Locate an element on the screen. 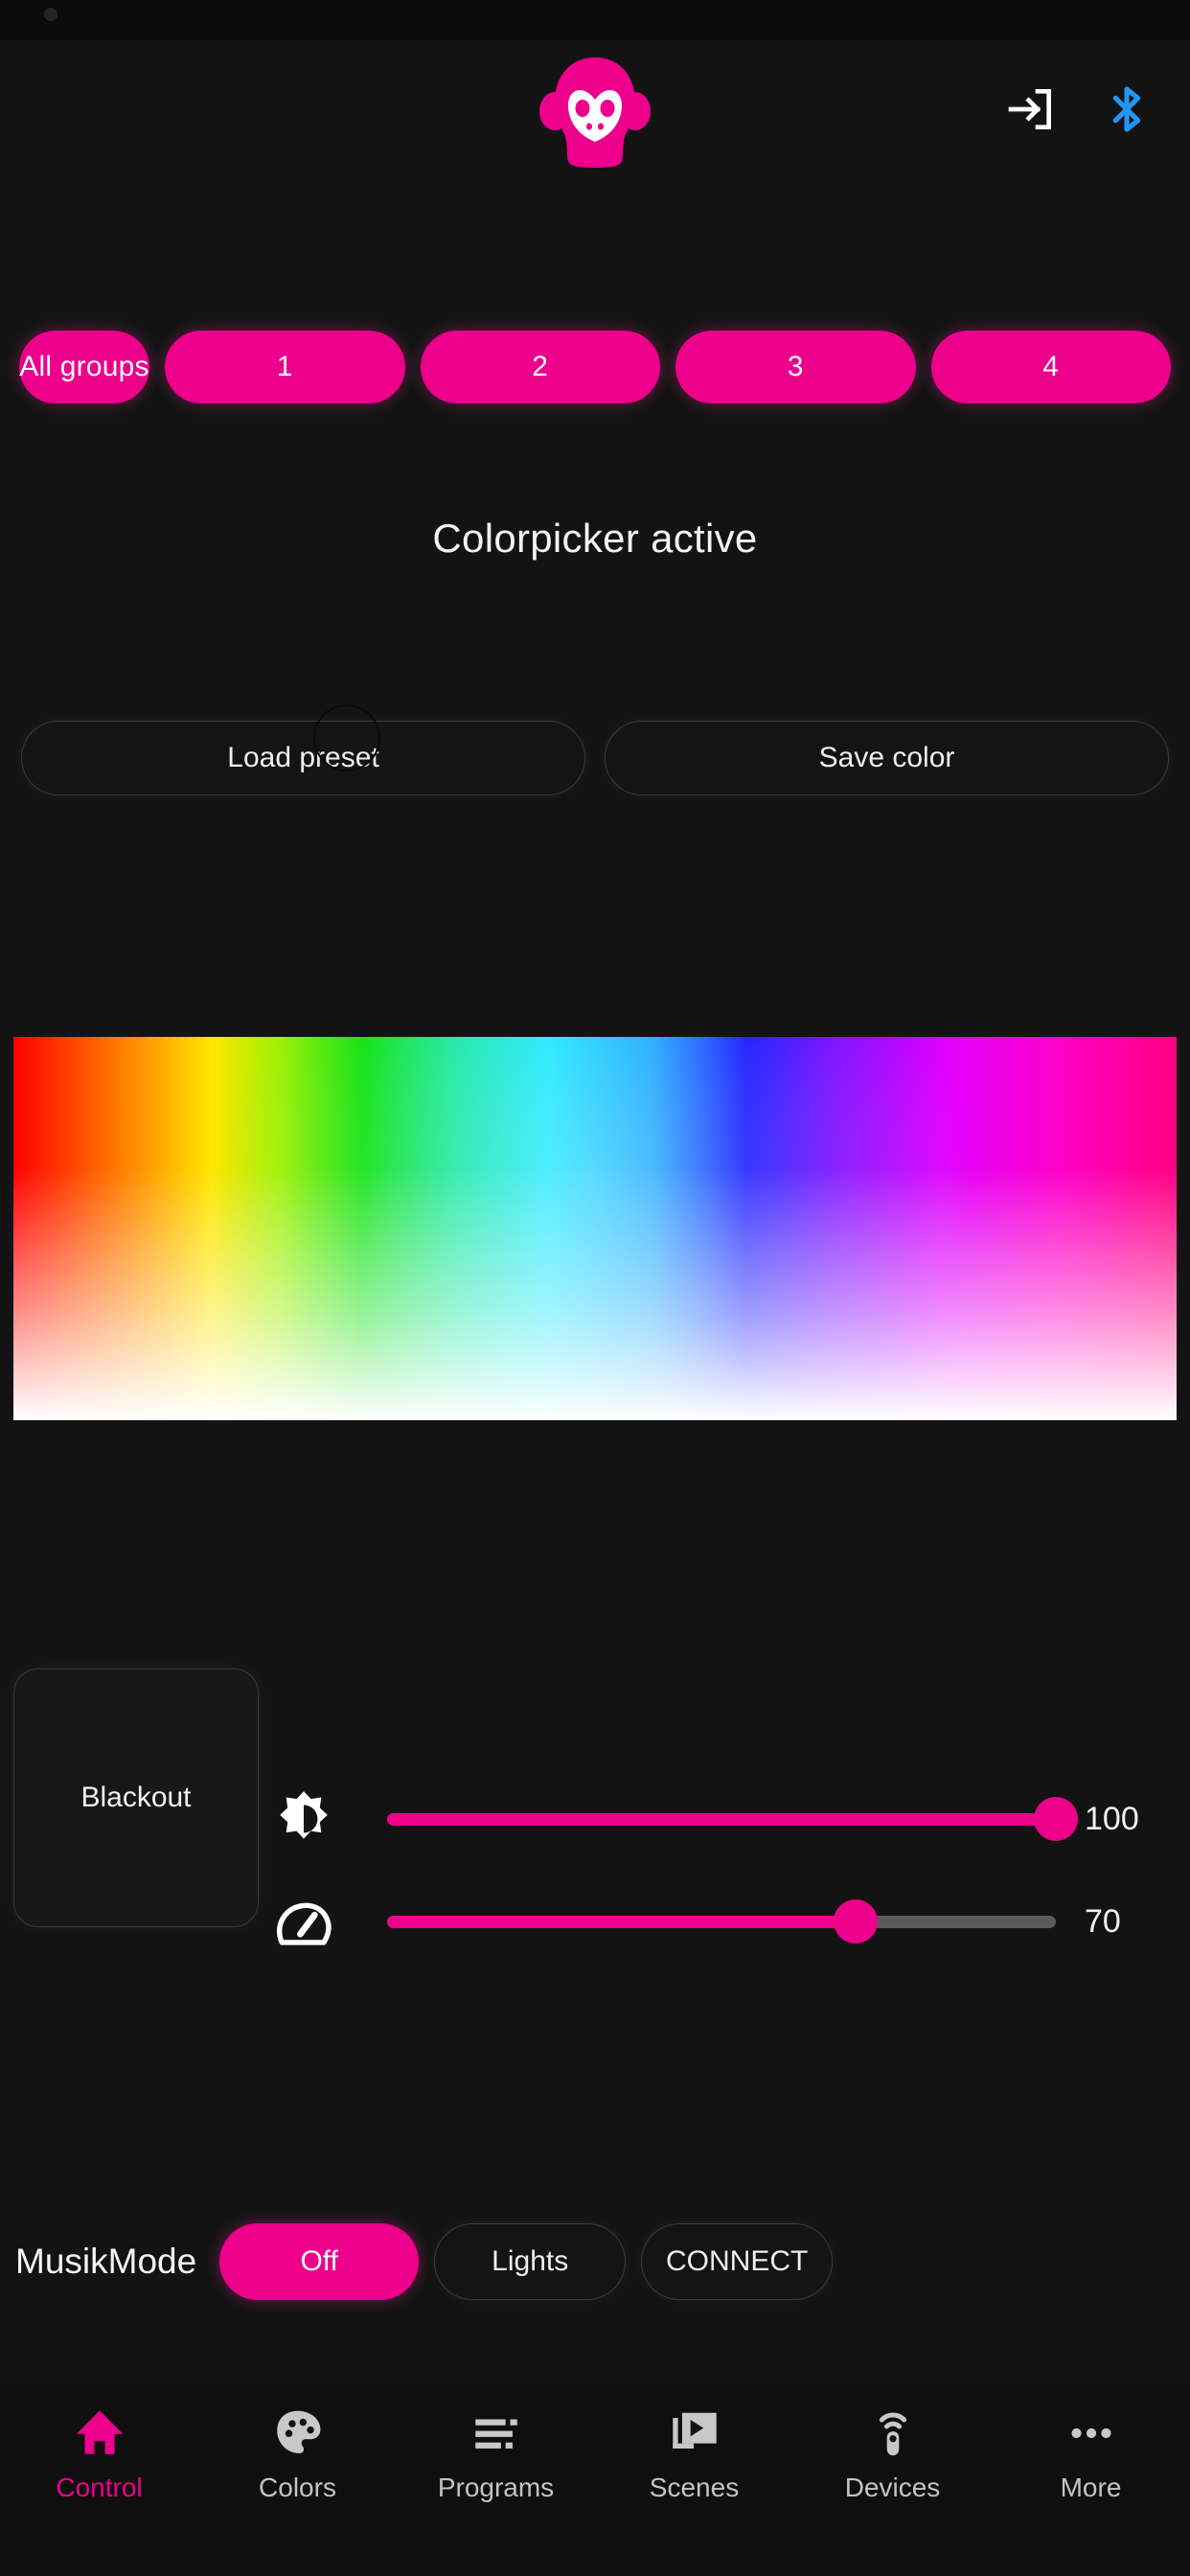 This screenshot has width=1190, height=2576. group-pill-3: 3 is located at coordinates (795, 367).